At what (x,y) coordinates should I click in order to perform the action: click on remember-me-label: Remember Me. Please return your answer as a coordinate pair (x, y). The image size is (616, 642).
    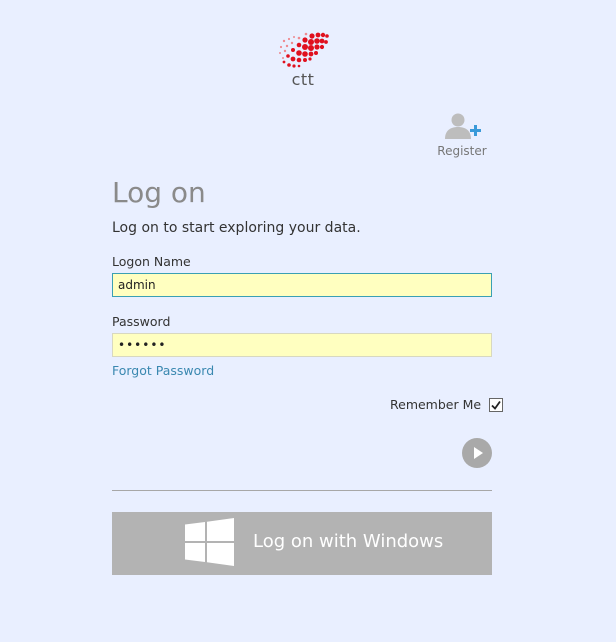
    Looking at the image, I should click on (436, 404).